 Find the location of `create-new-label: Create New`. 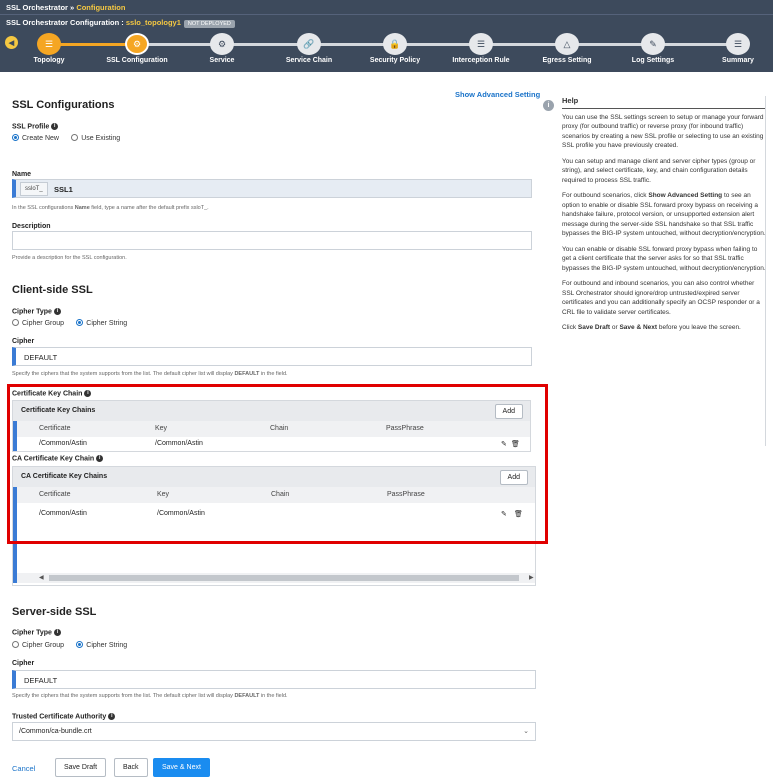

create-new-label: Create New is located at coordinates (40, 138).